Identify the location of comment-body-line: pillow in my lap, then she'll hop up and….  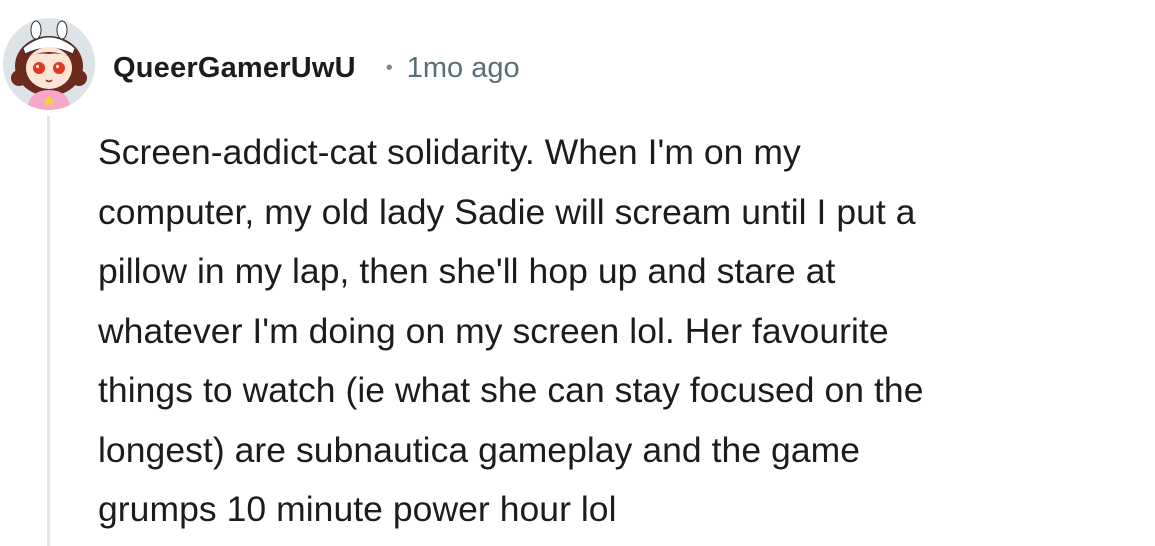
(467, 271).